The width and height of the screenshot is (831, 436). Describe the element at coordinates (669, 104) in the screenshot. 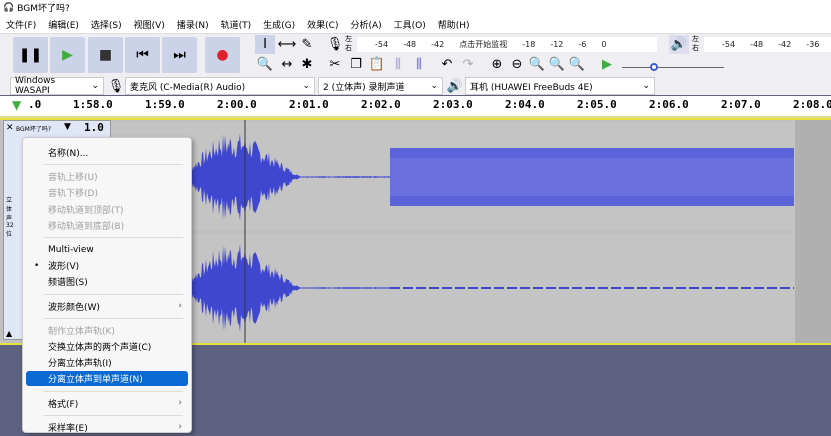

I see `ruler-tick: 2:06.0` at that location.